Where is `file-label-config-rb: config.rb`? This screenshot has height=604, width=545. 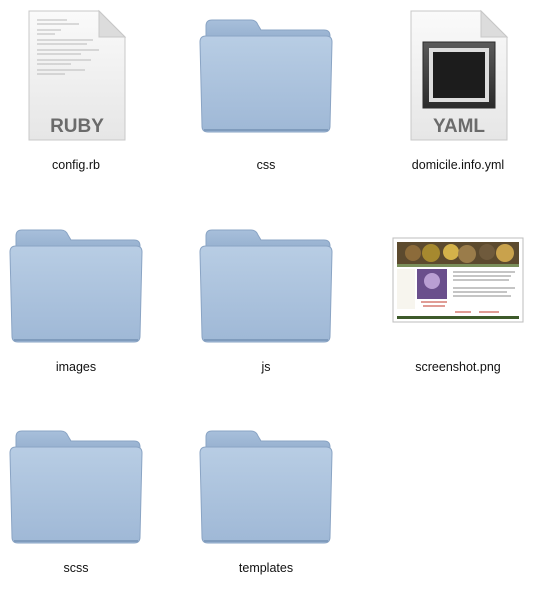
file-label-config-rb: config.rb is located at coordinates (76, 165).